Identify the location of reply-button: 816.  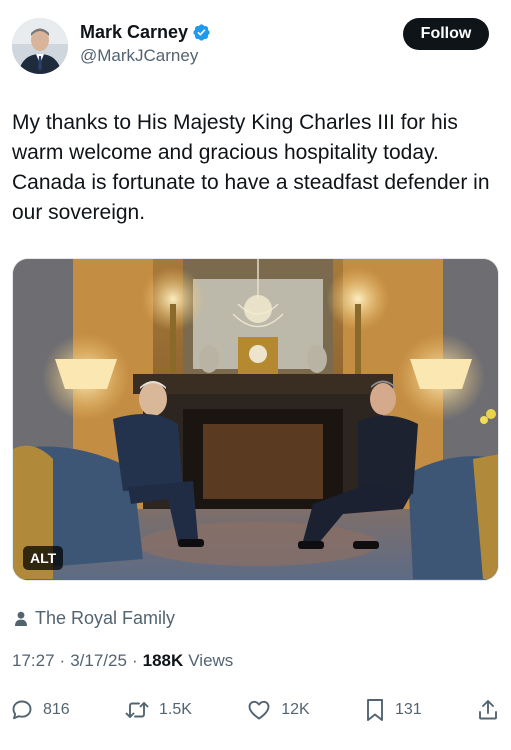
(40, 710).